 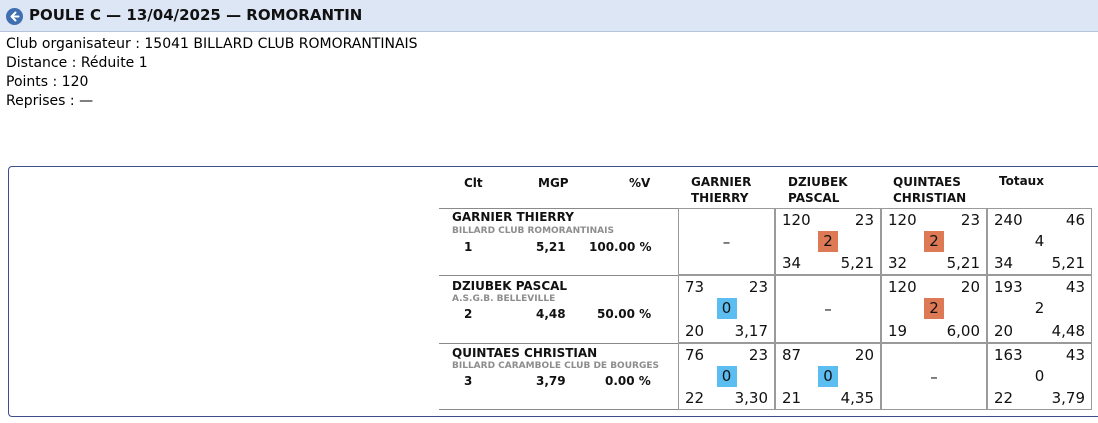 I want to click on total-moyenne: 4,48, so click(x=1068, y=331).